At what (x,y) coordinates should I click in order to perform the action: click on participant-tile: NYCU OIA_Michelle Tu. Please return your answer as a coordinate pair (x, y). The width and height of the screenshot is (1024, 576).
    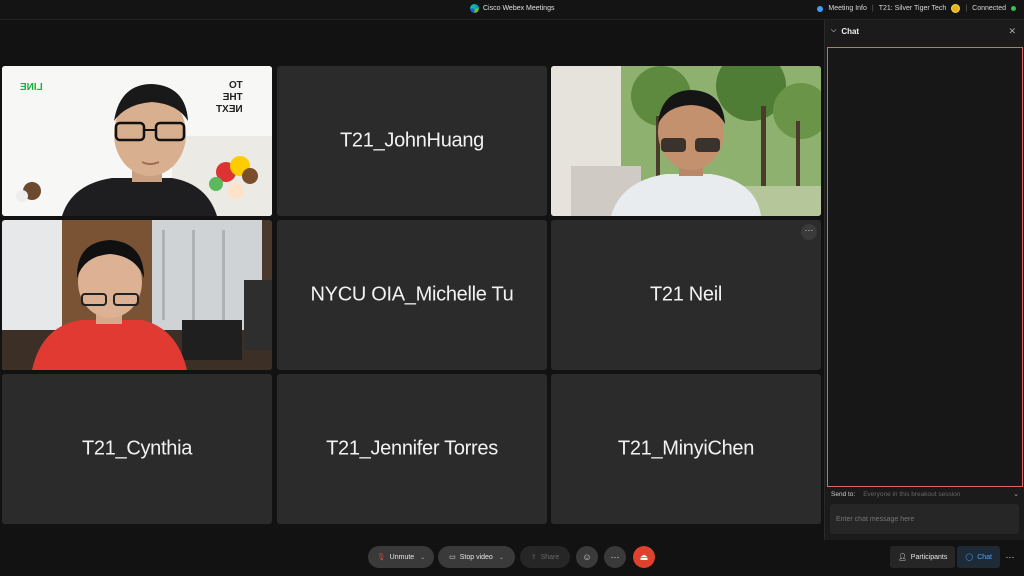
    Looking at the image, I should click on (412, 295).